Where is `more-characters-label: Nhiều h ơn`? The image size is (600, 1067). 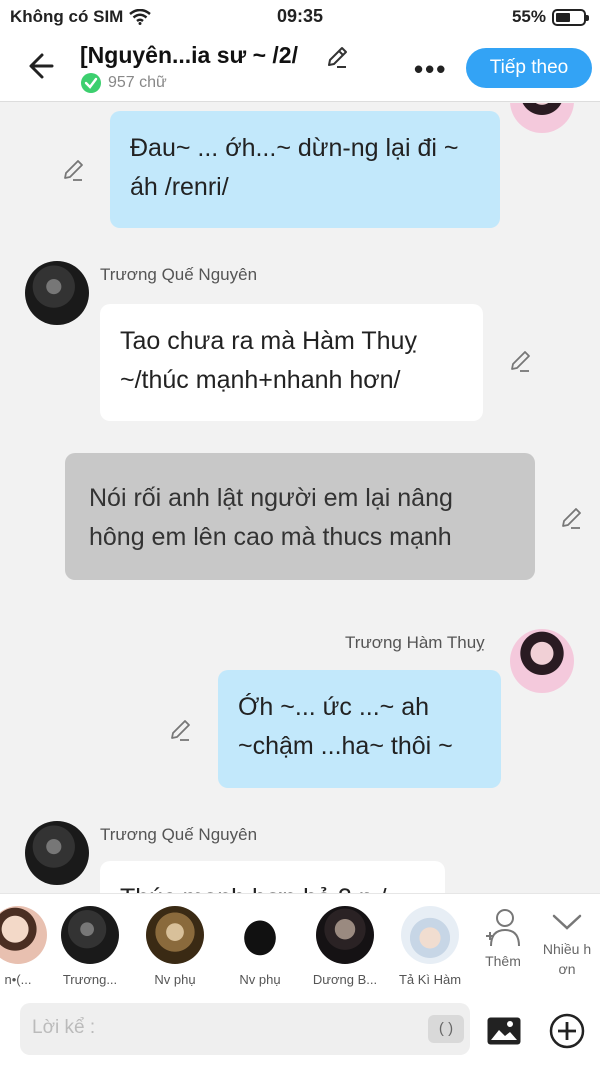
more-characters-label: Nhiều h ơn is located at coordinates (567, 959).